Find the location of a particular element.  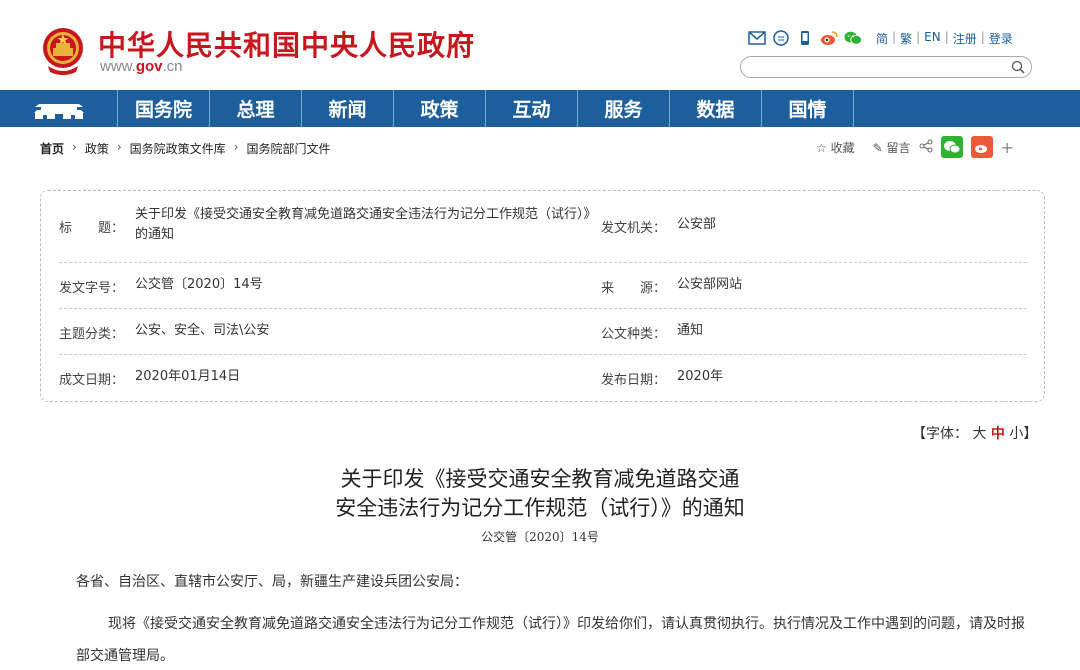

favorite-label: 收藏 is located at coordinates (842, 147).